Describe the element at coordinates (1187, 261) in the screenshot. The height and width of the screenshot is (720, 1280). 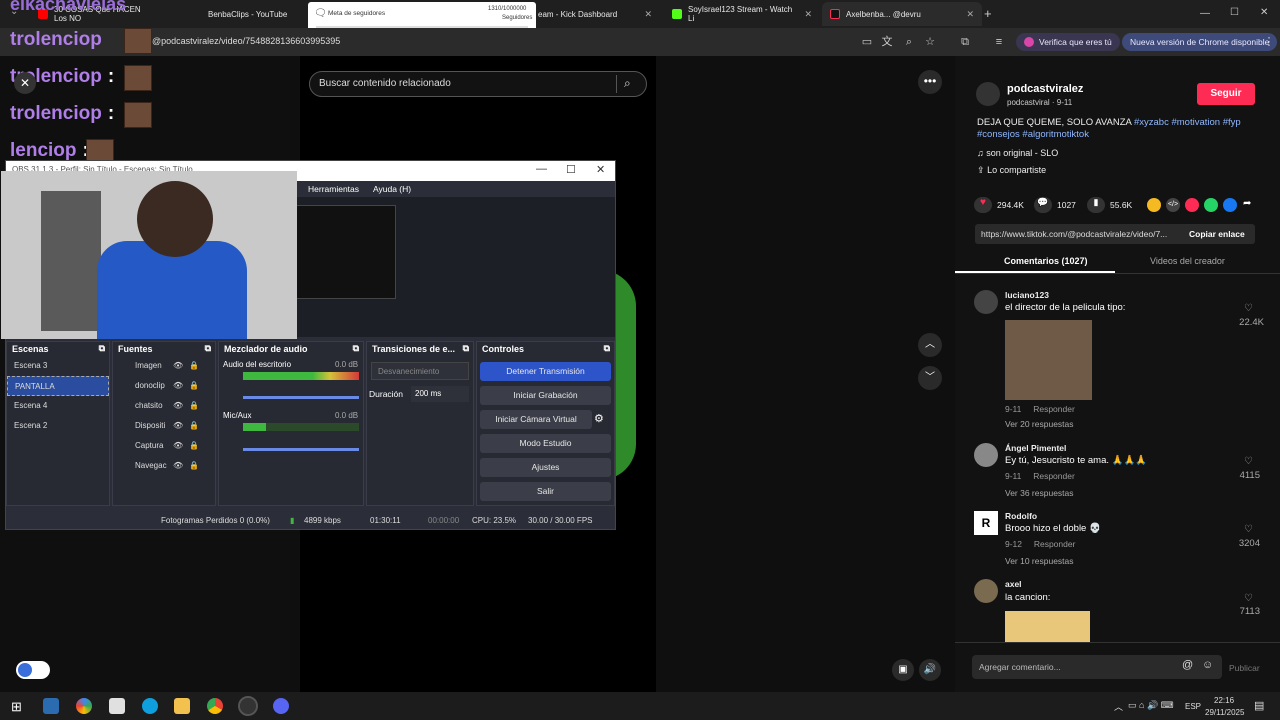
I see `tab-creator-videos: Videos del creador` at that location.